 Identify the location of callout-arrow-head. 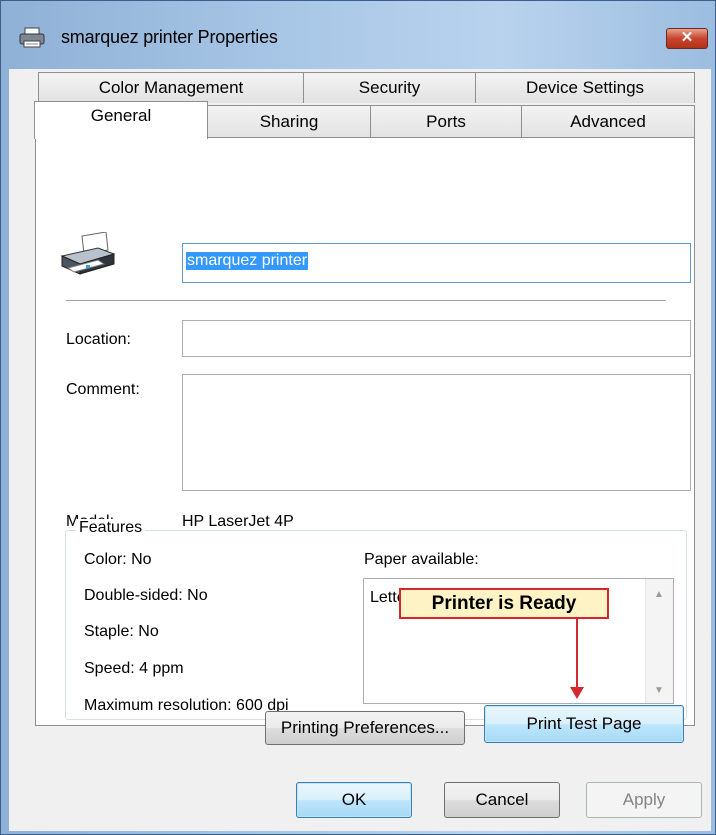
(577, 693).